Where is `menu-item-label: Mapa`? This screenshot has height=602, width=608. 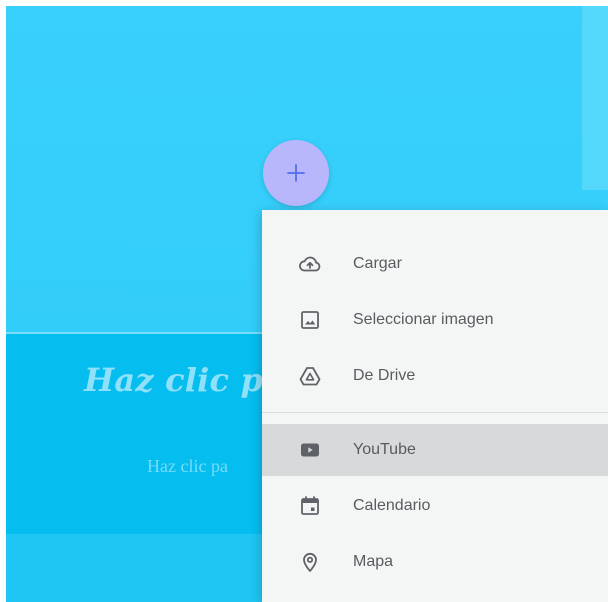 menu-item-label: Mapa is located at coordinates (373, 561).